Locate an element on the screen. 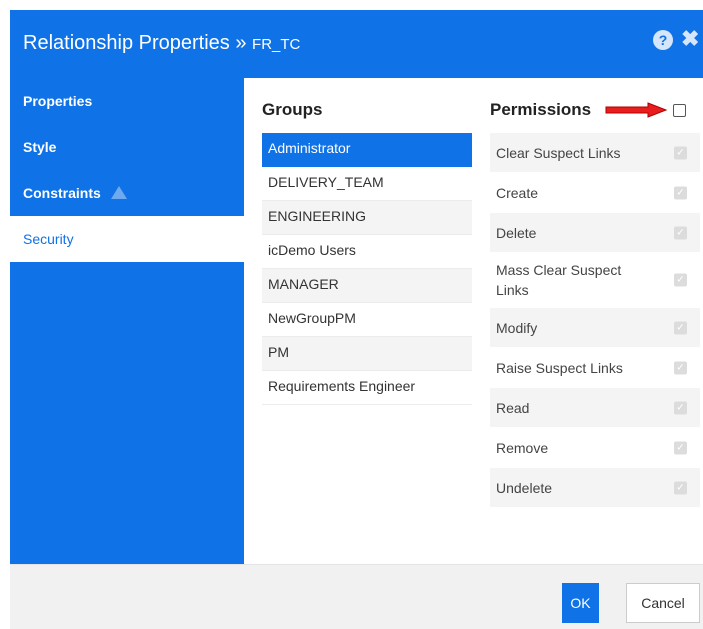 The width and height of the screenshot is (703, 629). question-circle-icon: ? is located at coordinates (663, 40).